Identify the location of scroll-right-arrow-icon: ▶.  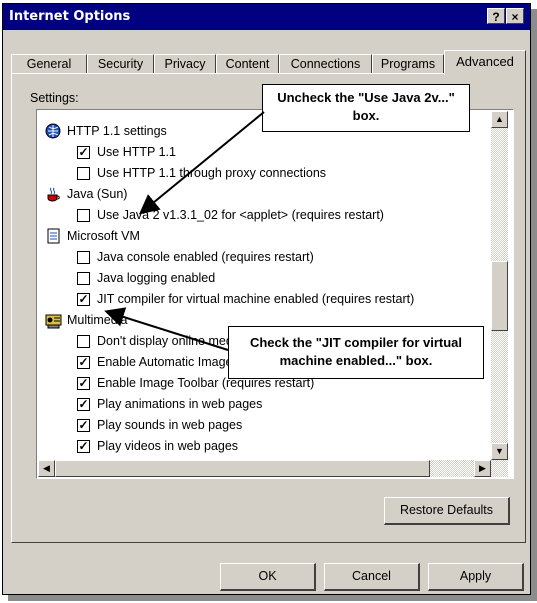
(482, 468).